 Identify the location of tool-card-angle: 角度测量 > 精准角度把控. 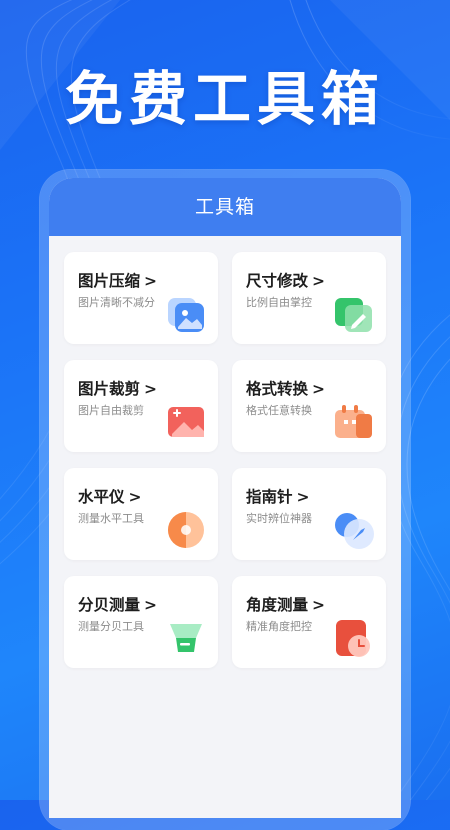
(309, 622).